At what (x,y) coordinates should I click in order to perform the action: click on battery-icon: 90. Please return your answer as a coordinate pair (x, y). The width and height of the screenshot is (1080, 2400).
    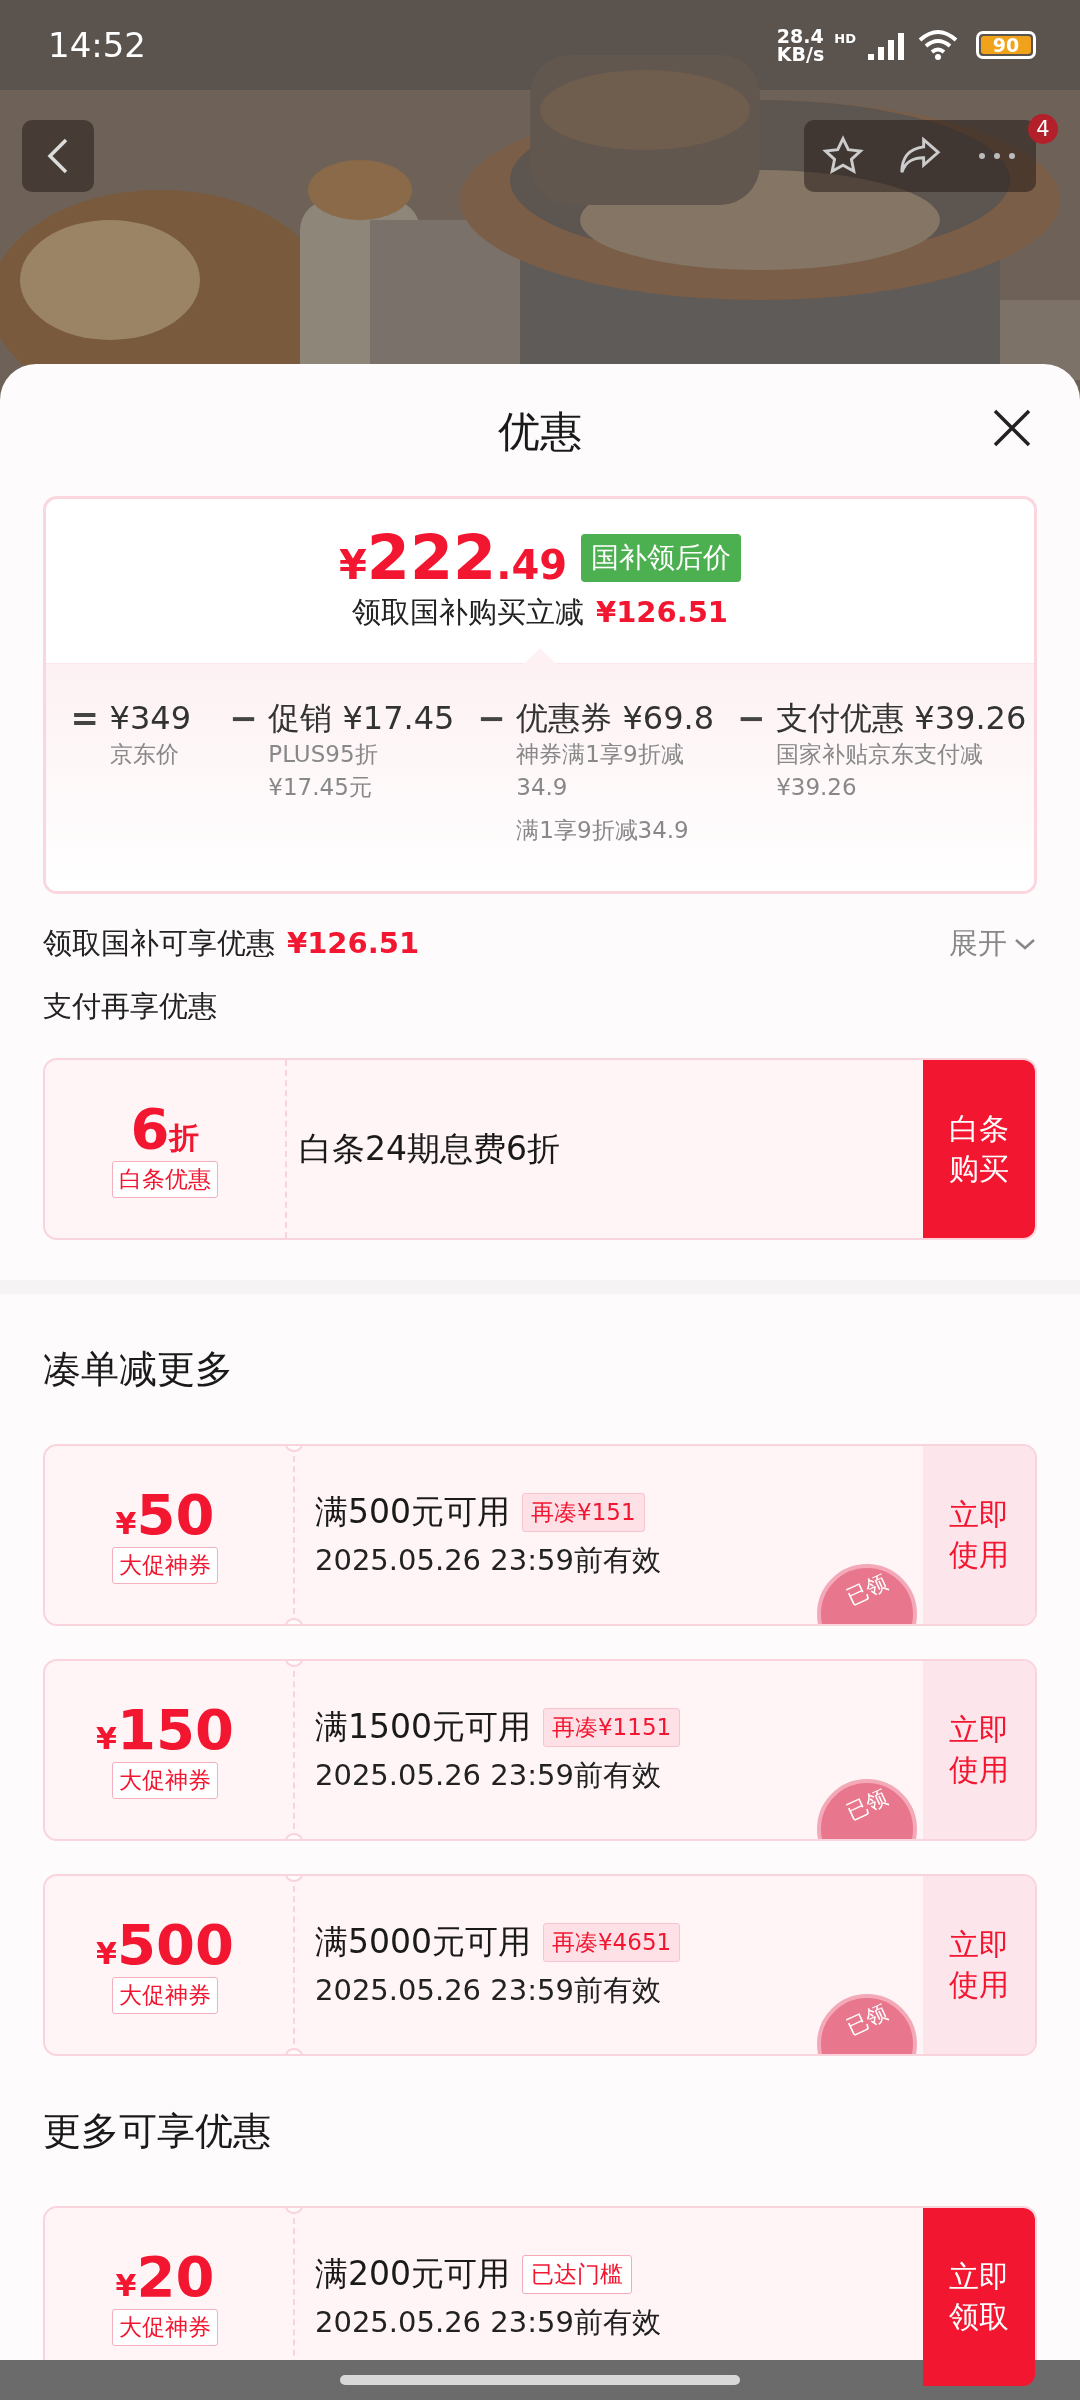
    Looking at the image, I should click on (1006, 45).